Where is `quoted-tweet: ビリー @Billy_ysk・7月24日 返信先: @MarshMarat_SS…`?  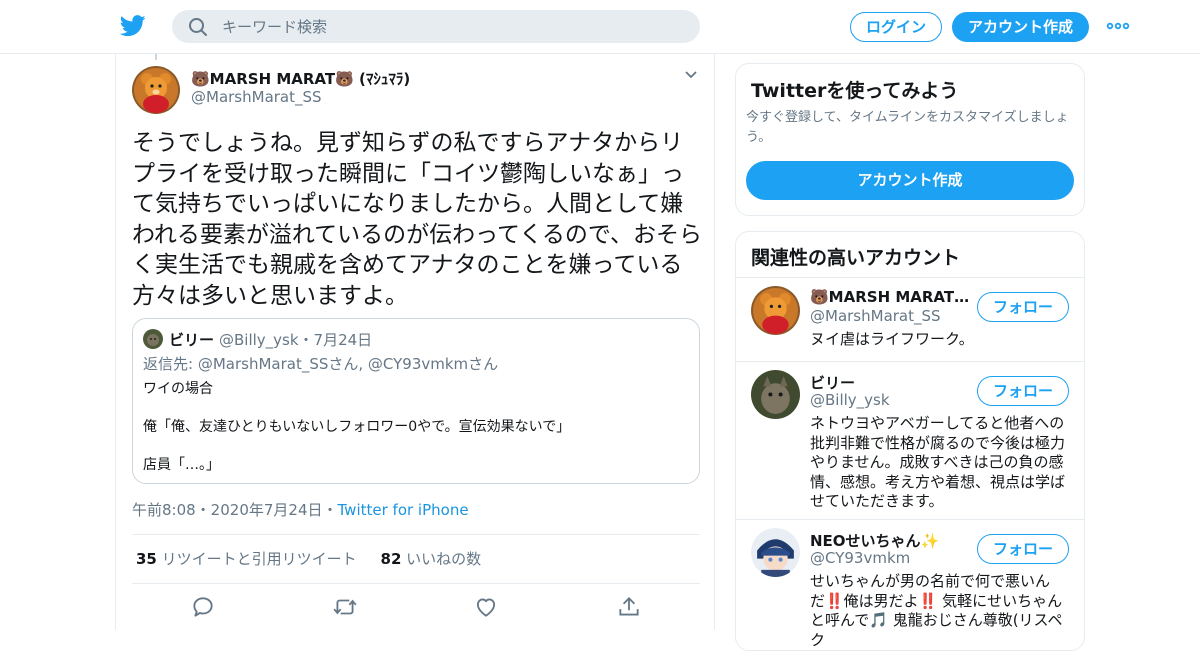 quoted-tweet: ビリー @Billy_ysk・7月24日 返信先: @MarshMarat_SS… is located at coordinates (416, 401).